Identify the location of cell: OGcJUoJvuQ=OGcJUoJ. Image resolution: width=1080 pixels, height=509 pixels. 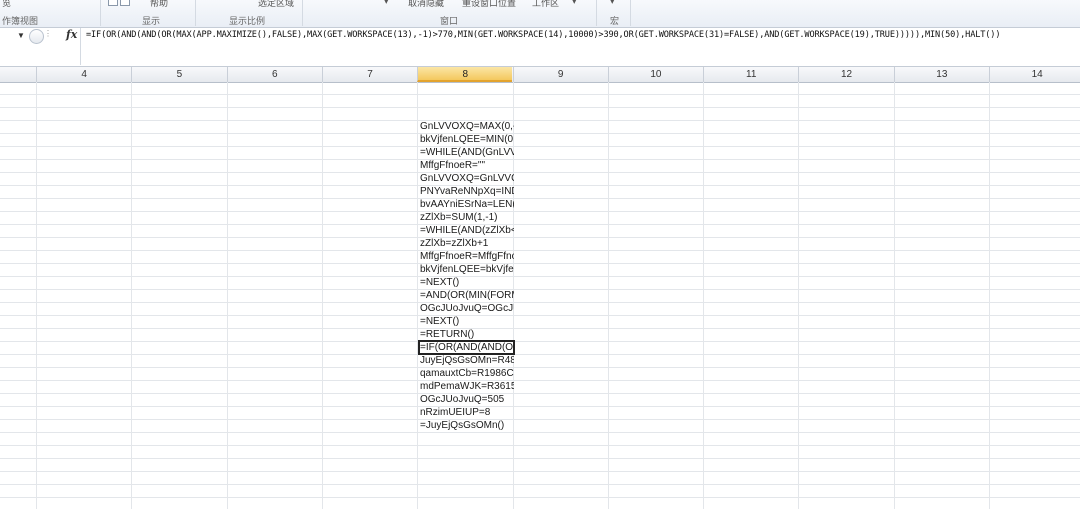
(466, 308).